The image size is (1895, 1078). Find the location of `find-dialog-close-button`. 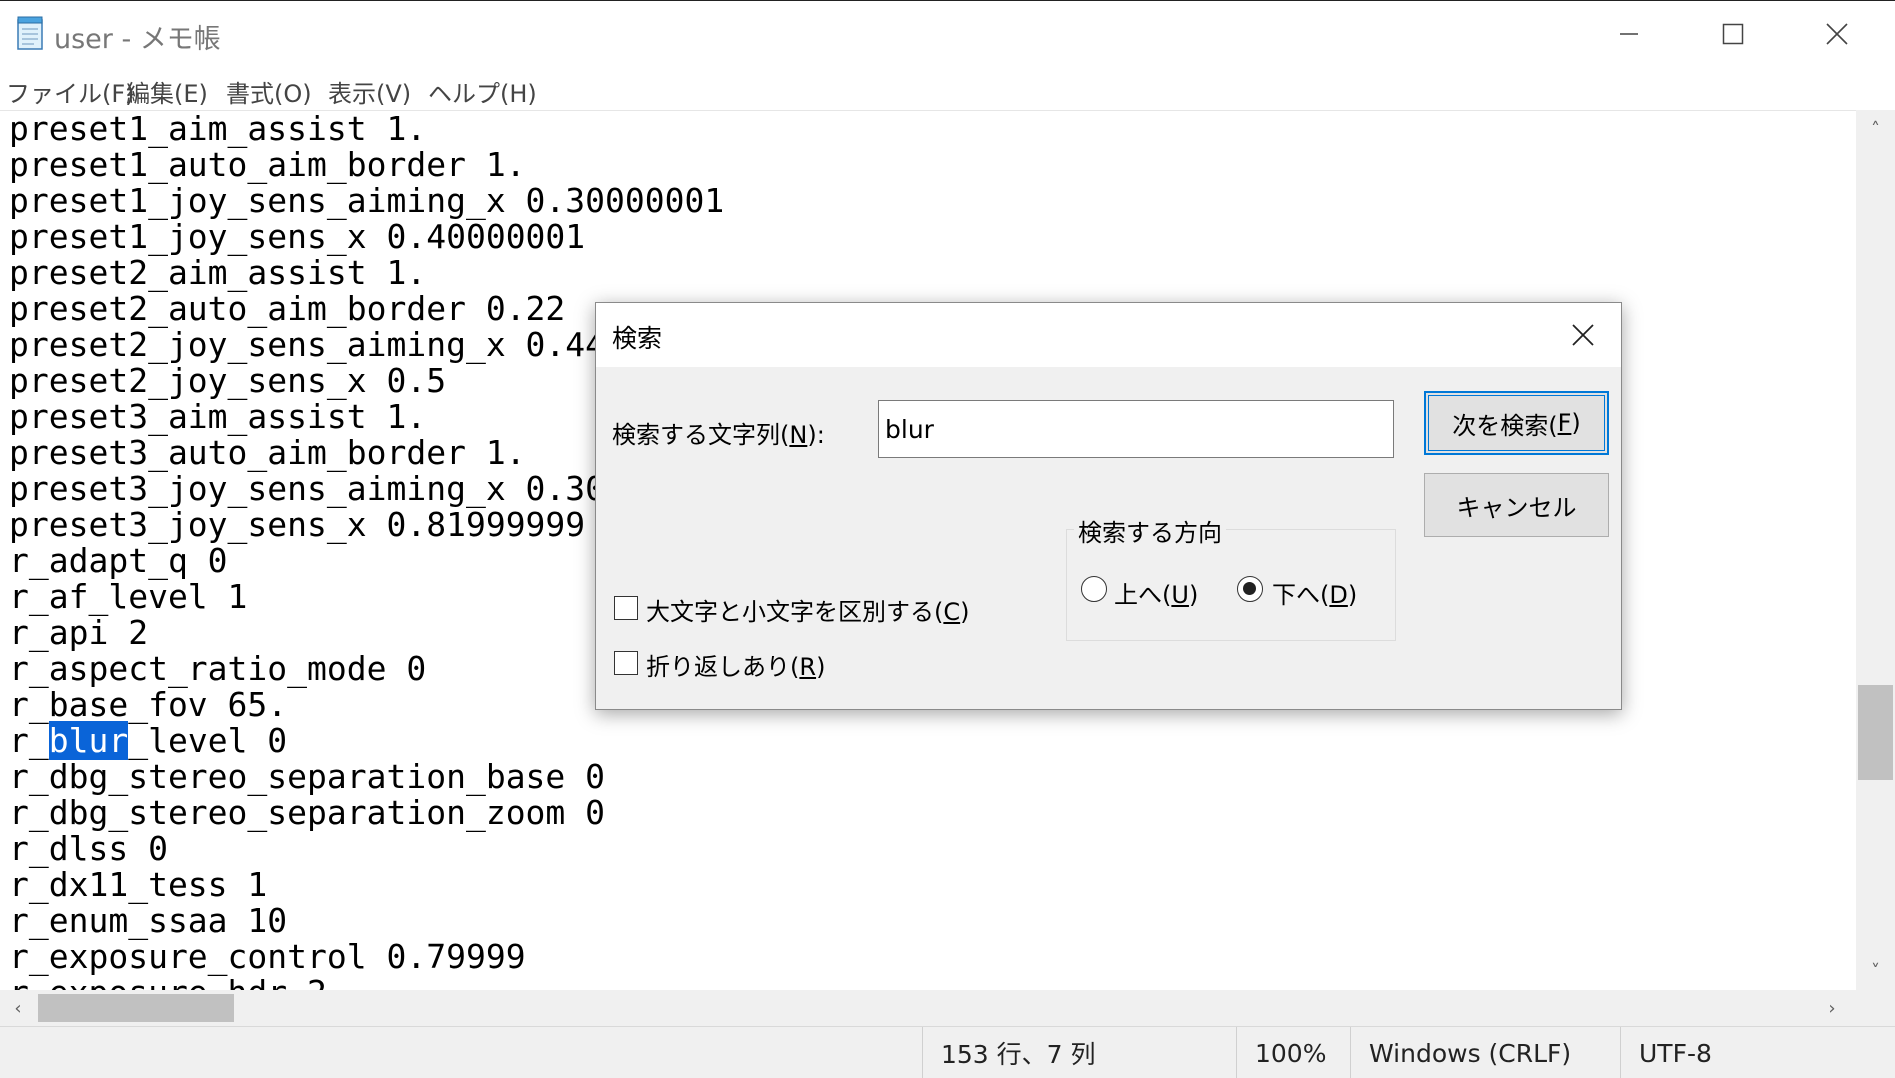

find-dialog-close-button is located at coordinates (1583, 335).